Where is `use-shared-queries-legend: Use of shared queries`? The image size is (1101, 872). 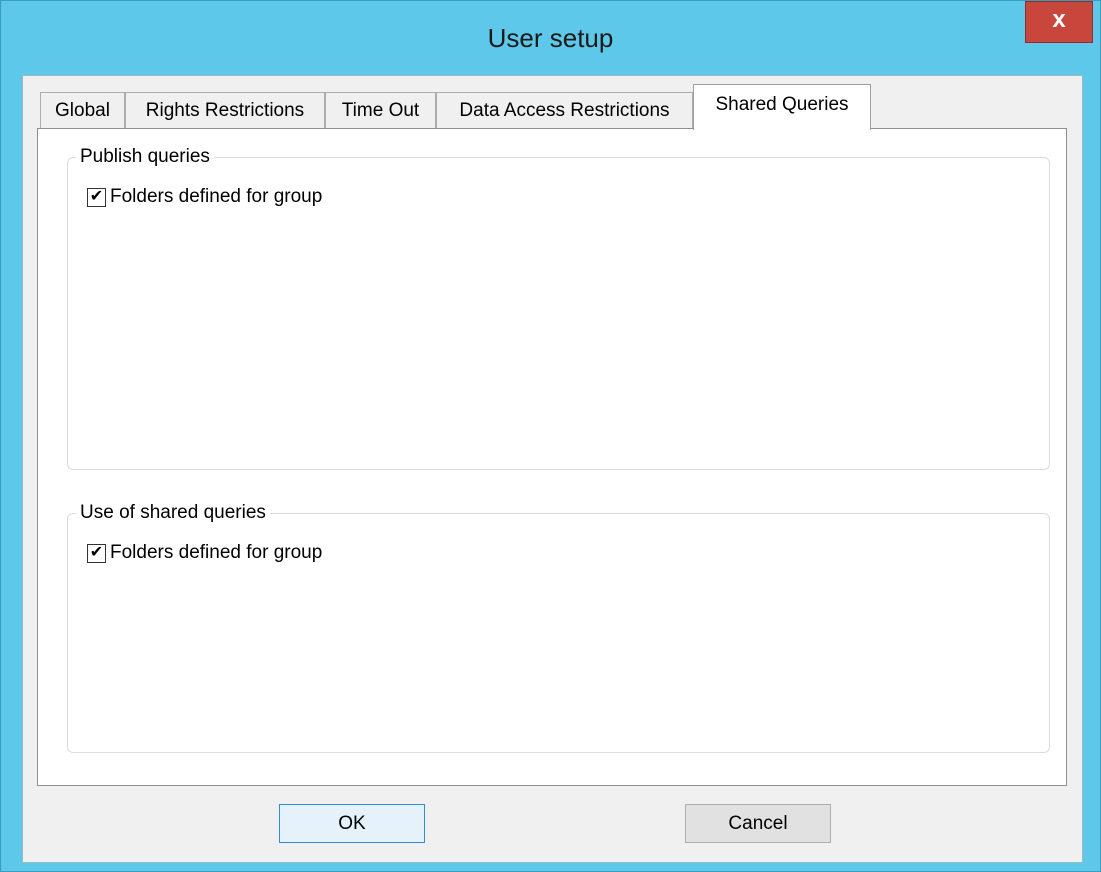
use-shared-queries-legend: Use of shared queries is located at coordinates (173, 513).